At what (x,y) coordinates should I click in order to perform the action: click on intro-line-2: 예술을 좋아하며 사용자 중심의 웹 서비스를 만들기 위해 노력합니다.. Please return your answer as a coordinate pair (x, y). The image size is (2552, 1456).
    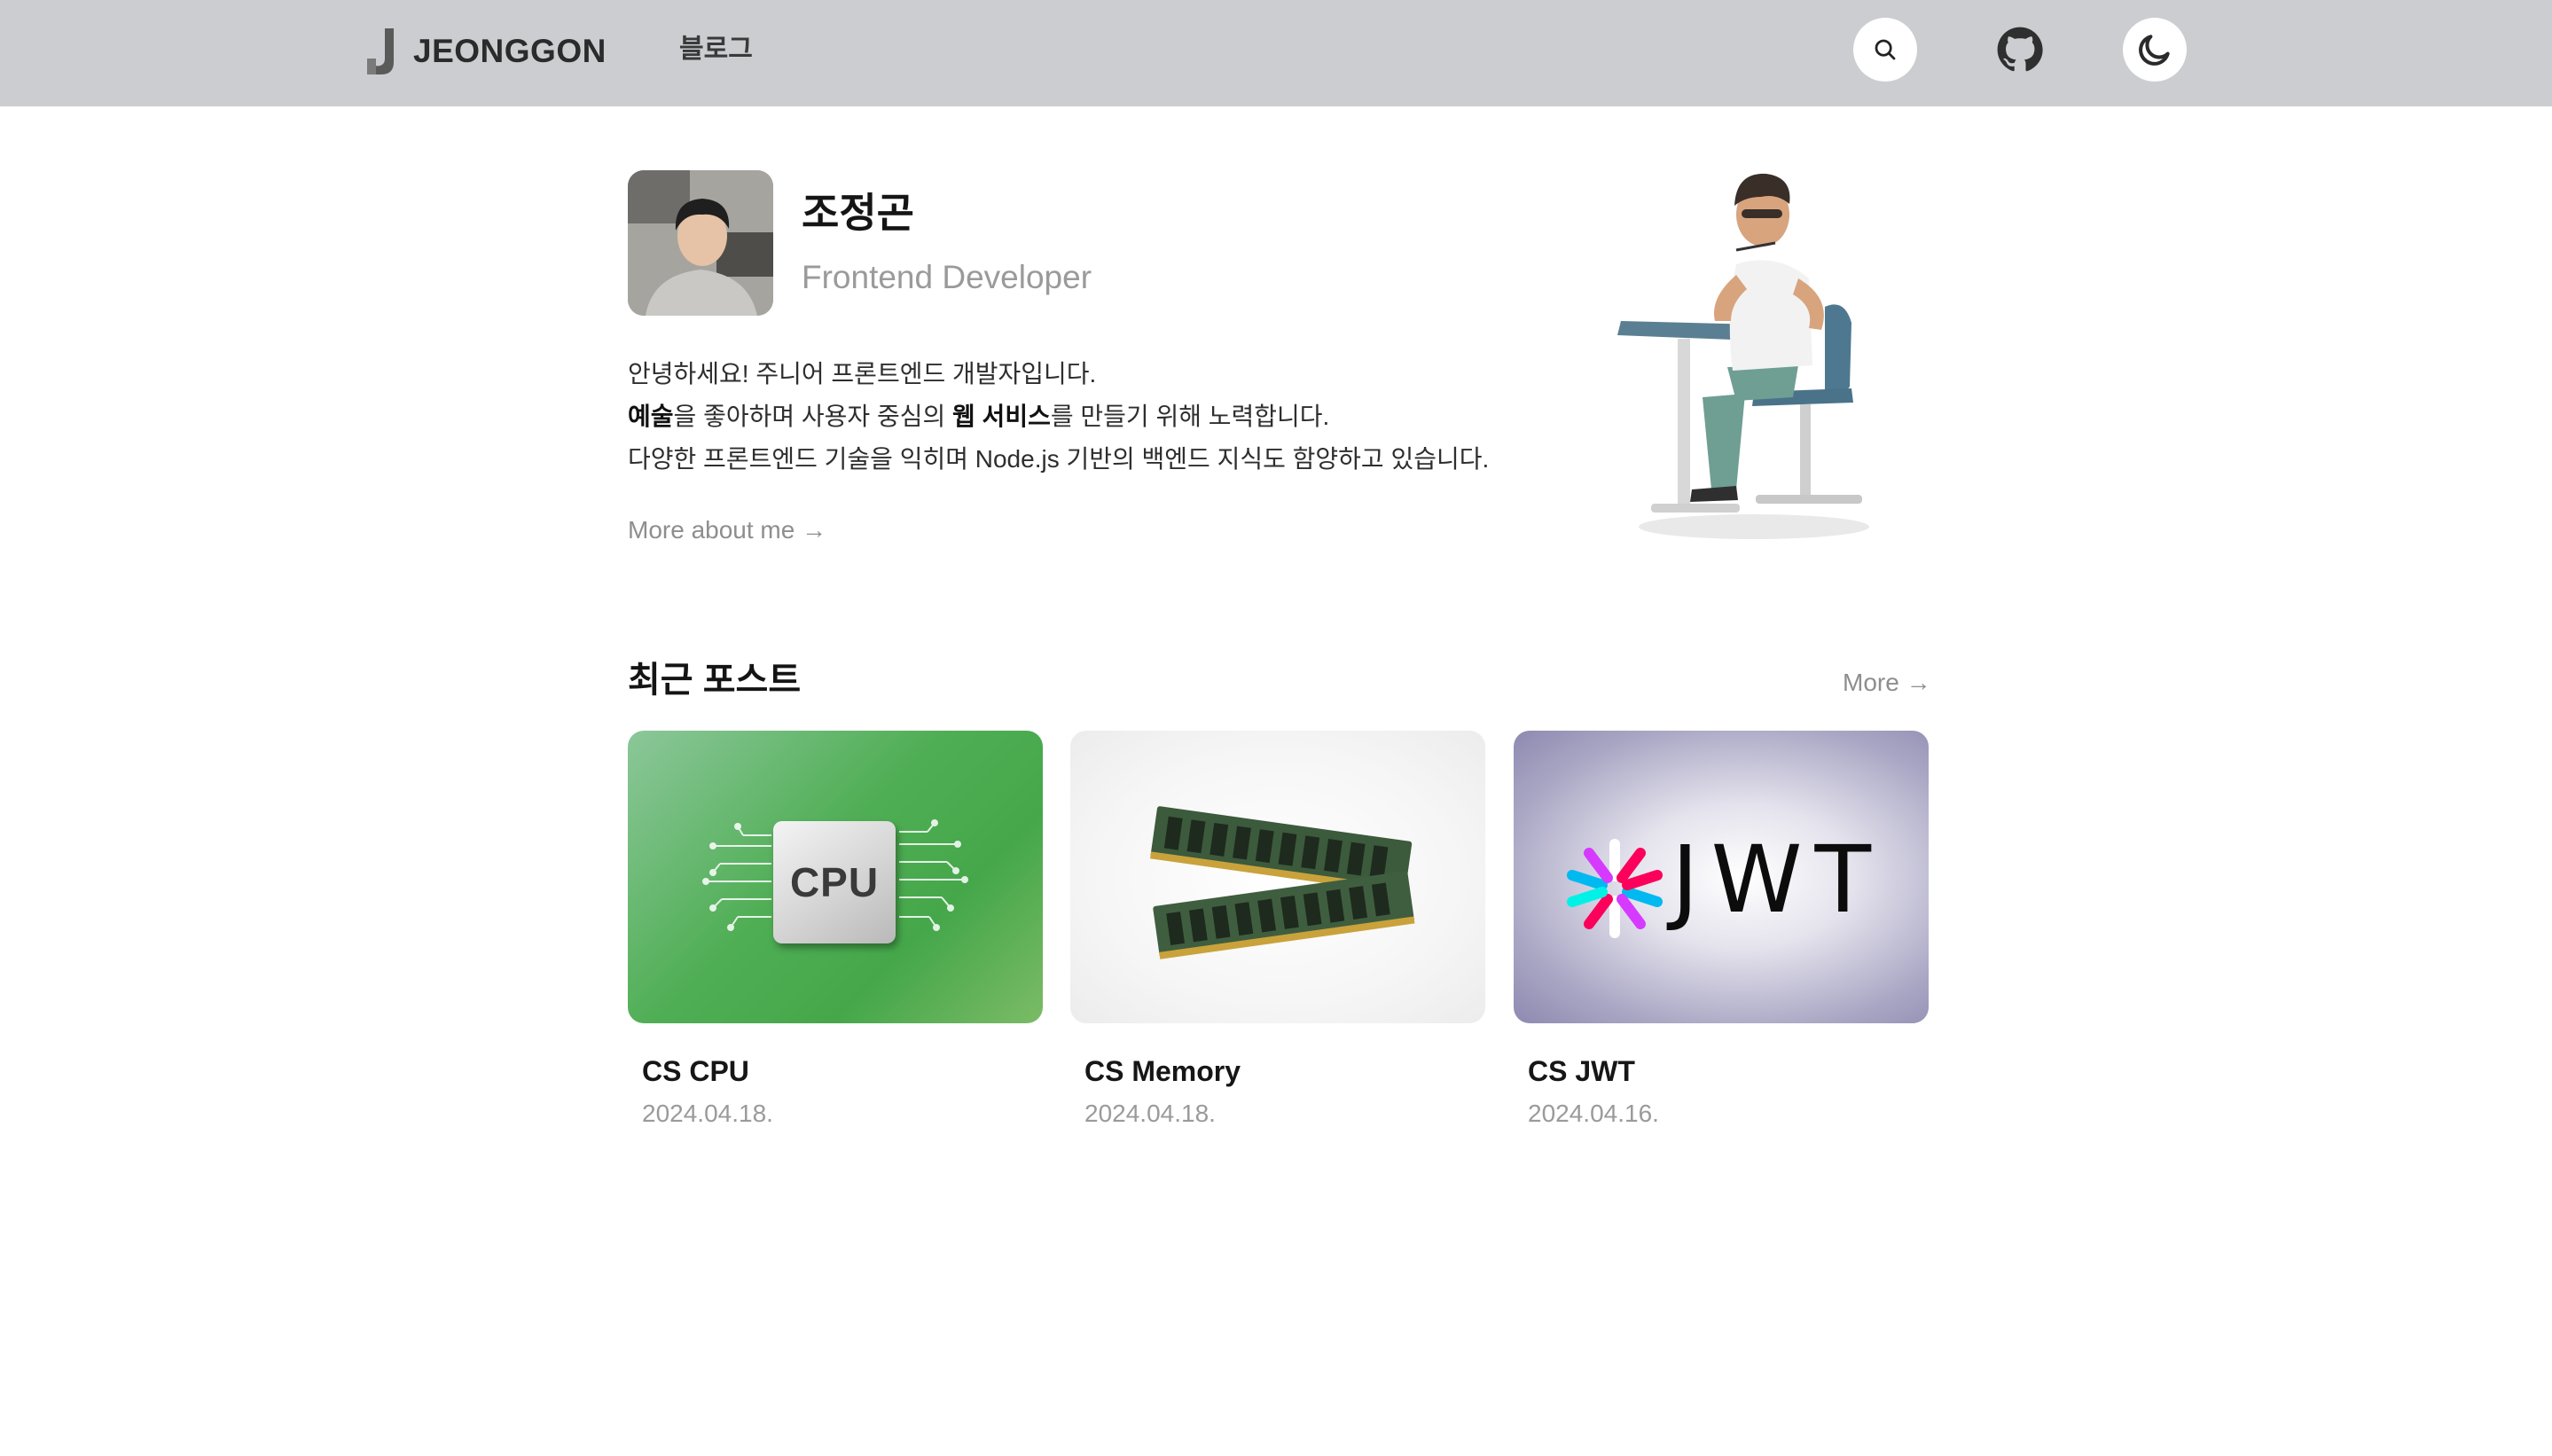
    Looking at the image, I should click on (1058, 416).